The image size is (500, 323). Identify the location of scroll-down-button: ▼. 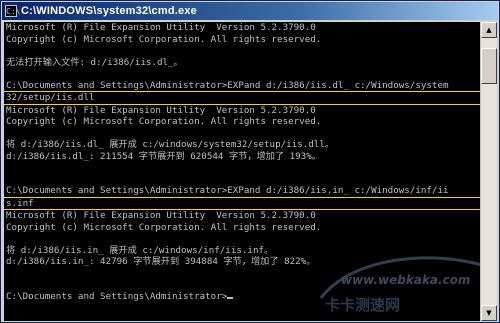
(489, 313).